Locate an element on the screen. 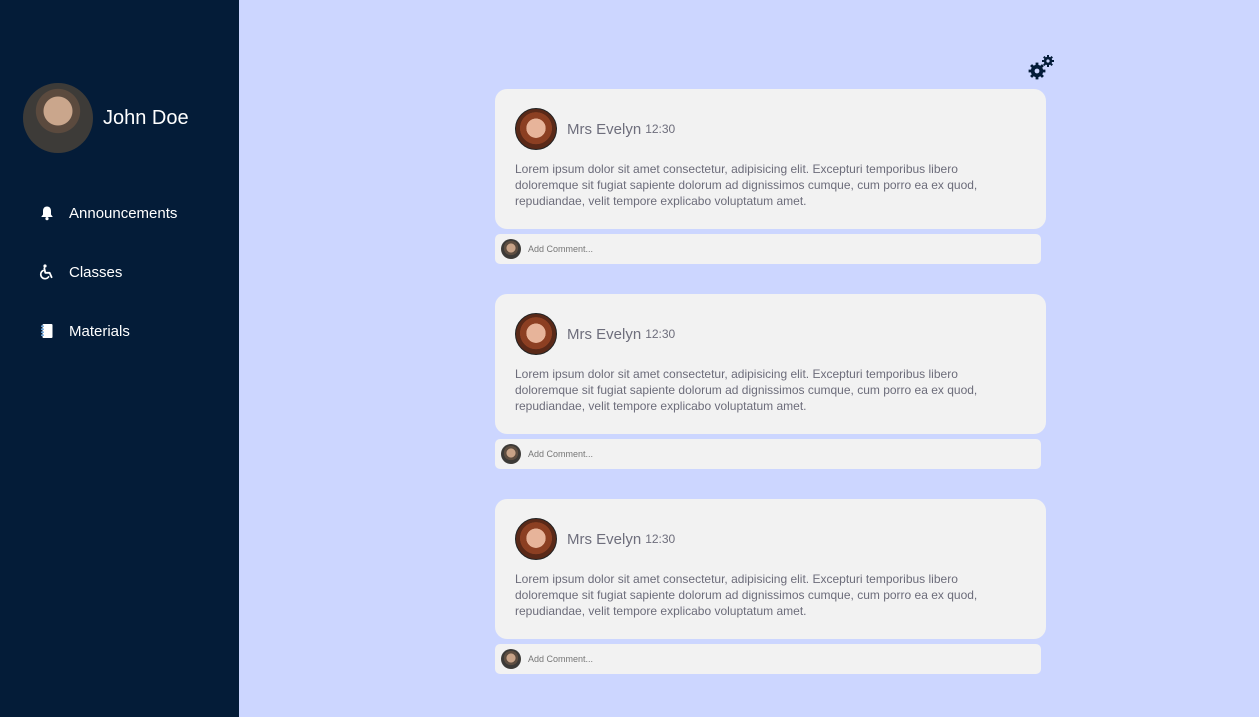  sidebar-nav: Announcements Classes Materials is located at coordinates (107, 286).